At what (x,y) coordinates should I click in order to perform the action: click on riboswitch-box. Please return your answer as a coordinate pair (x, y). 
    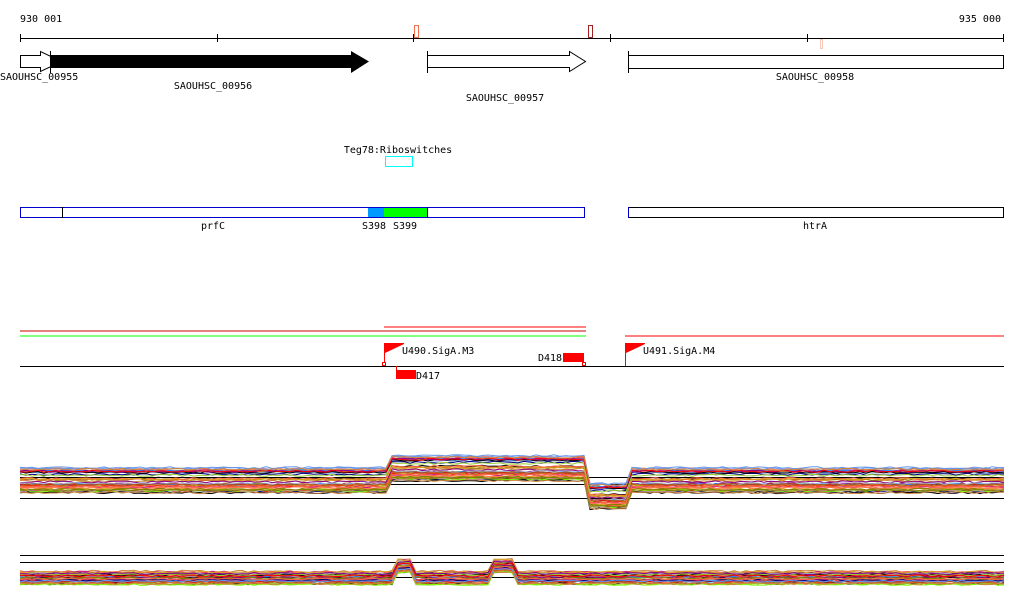
    Looking at the image, I should click on (399, 161).